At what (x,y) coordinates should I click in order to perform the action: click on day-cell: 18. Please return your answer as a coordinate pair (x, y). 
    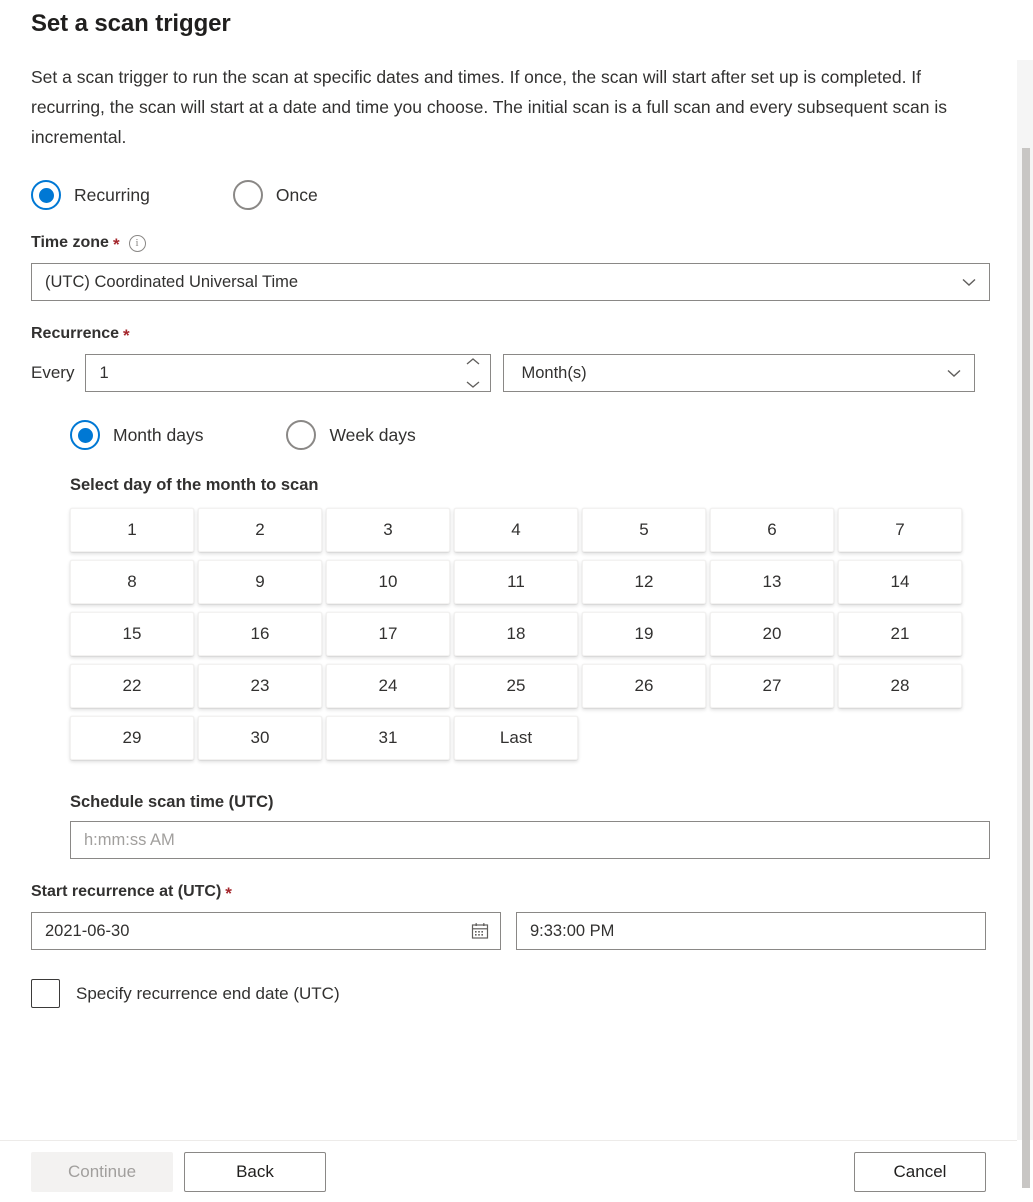
    Looking at the image, I should click on (516, 634).